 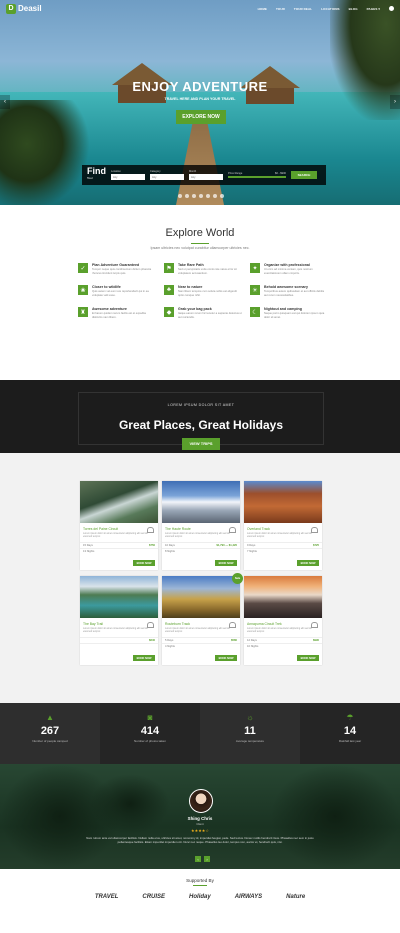 I want to click on search-button: SEARCH, so click(x=304, y=175).